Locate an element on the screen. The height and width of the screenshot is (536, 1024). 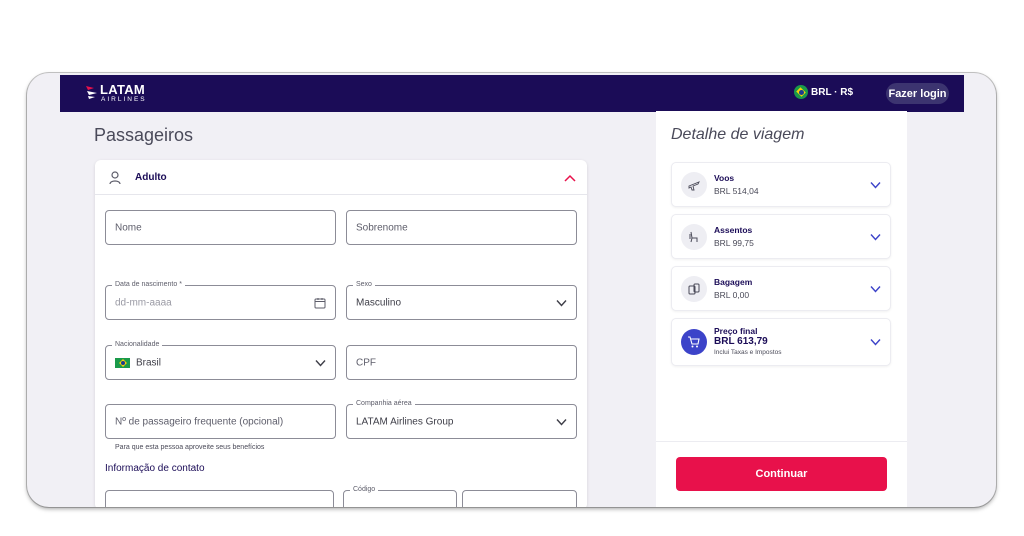
person-icon is located at coordinates (115, 178).